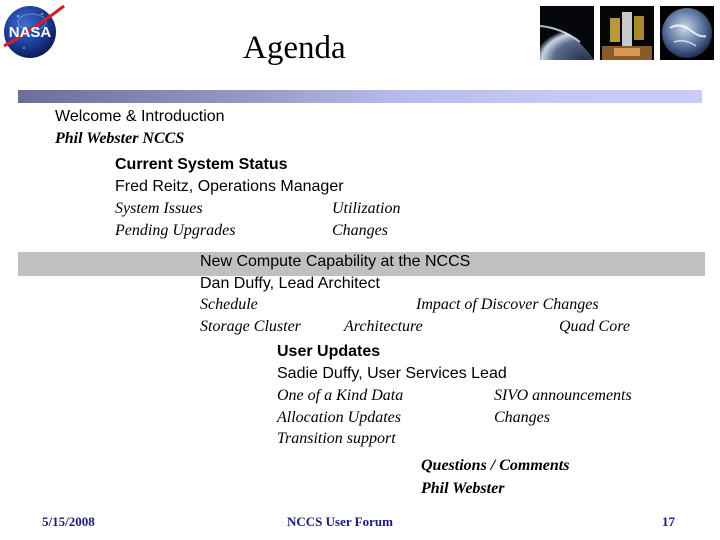 This screenshot has height=540, width=720. What do you see at coordinates (594, 326) in the screenshot?
I see `topic-quad-core: Quad Core` at bounding box center [594, 326].